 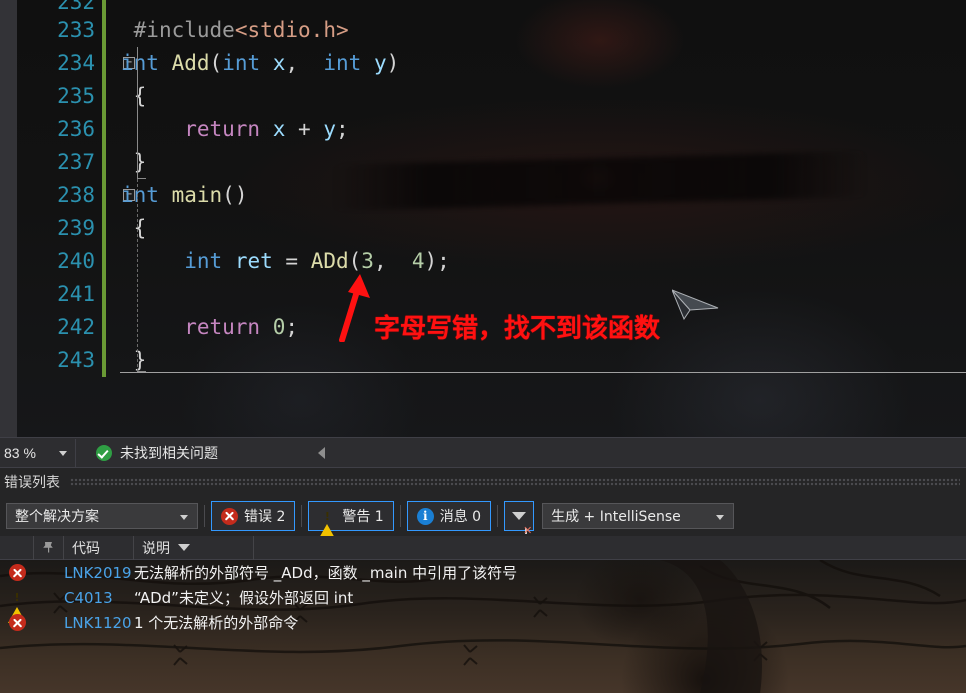 What do you see at coordinates (241, 327) in the screenshot?
I see `code-text: return 0;` at bounding box center [241, 327].